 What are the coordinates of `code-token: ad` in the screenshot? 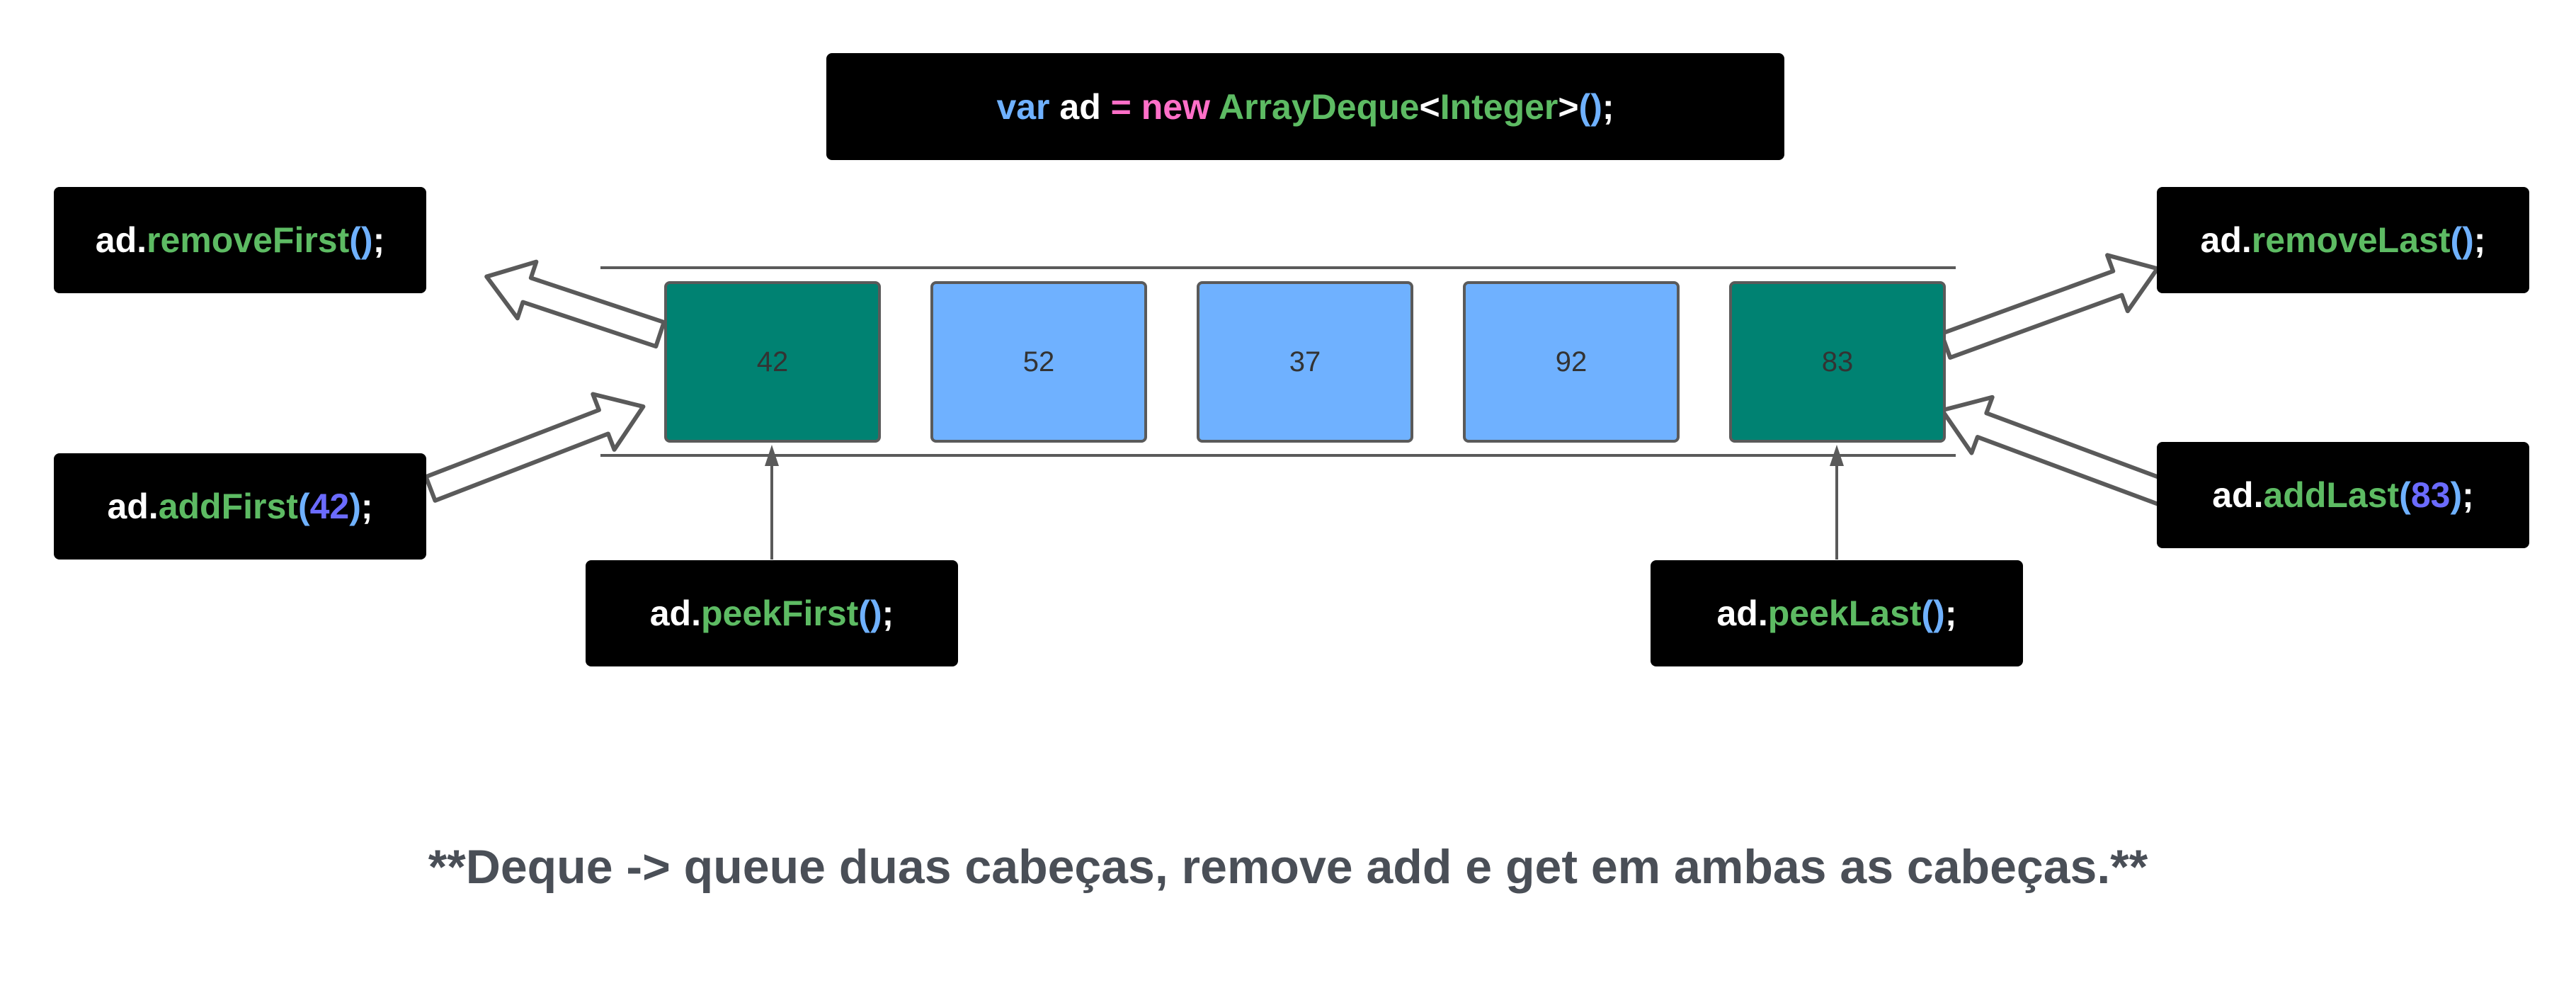 It's located at (1080, 106).